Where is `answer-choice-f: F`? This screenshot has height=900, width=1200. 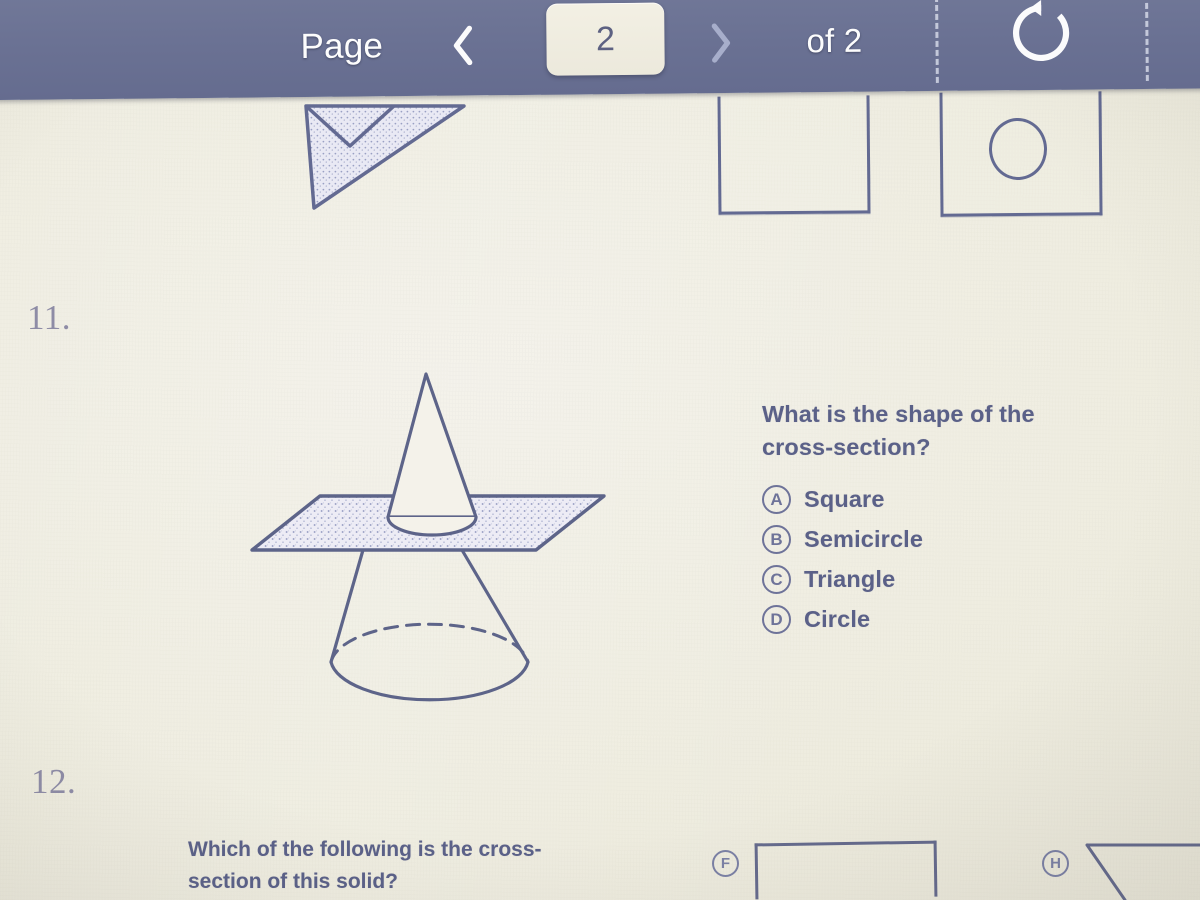
answer-choice-f: F is located at coordinates (825, 870).